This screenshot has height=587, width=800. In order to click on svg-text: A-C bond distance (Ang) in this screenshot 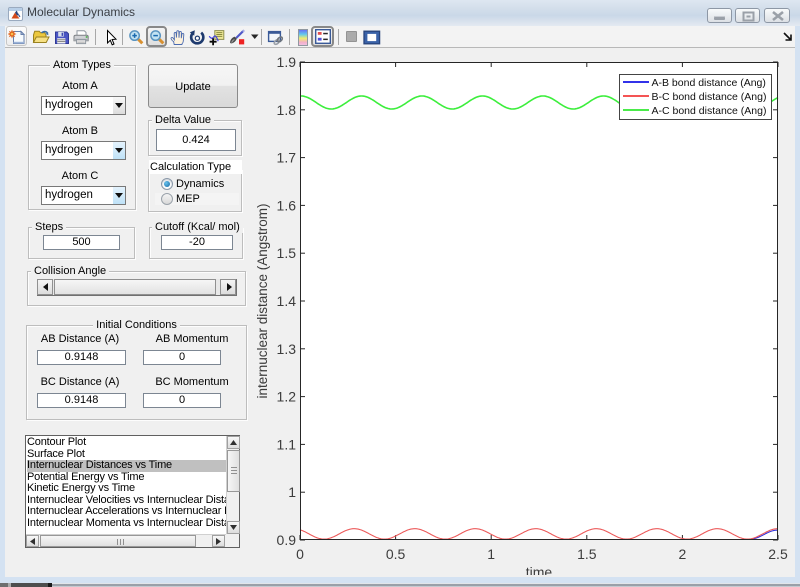, I will do `click(709, 111)`.